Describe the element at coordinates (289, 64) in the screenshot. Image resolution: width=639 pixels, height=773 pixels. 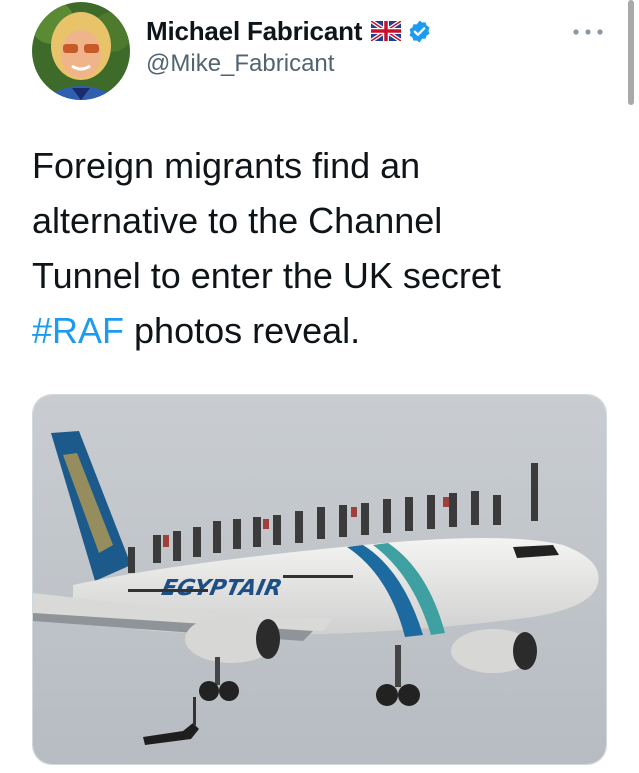
I see `author-handle: @Mike_Fabricant` at that location.